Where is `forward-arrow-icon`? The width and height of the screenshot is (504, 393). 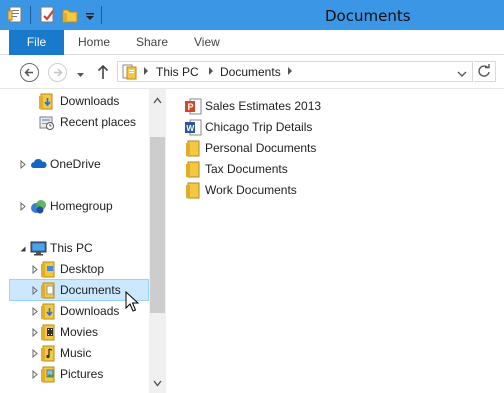
forward-arrow-icon is located at coordinates (58, 72).